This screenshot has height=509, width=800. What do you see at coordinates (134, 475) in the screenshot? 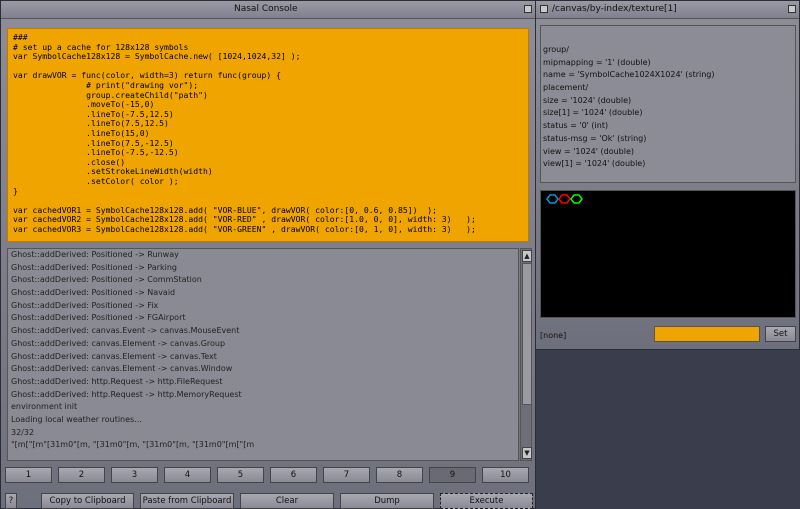
I see `tab-3: 3` at bounding box center [134, 475].